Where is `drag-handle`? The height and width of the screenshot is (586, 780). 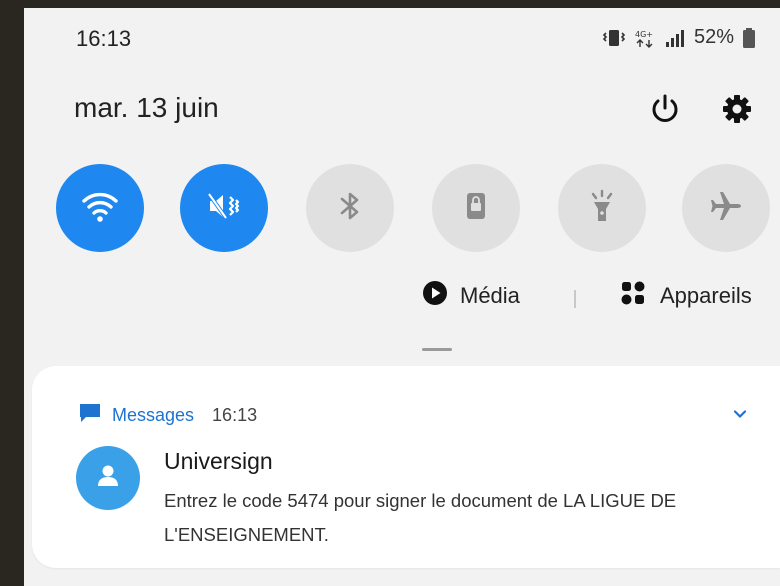
drag-handle is located at coordinates (437, 349).